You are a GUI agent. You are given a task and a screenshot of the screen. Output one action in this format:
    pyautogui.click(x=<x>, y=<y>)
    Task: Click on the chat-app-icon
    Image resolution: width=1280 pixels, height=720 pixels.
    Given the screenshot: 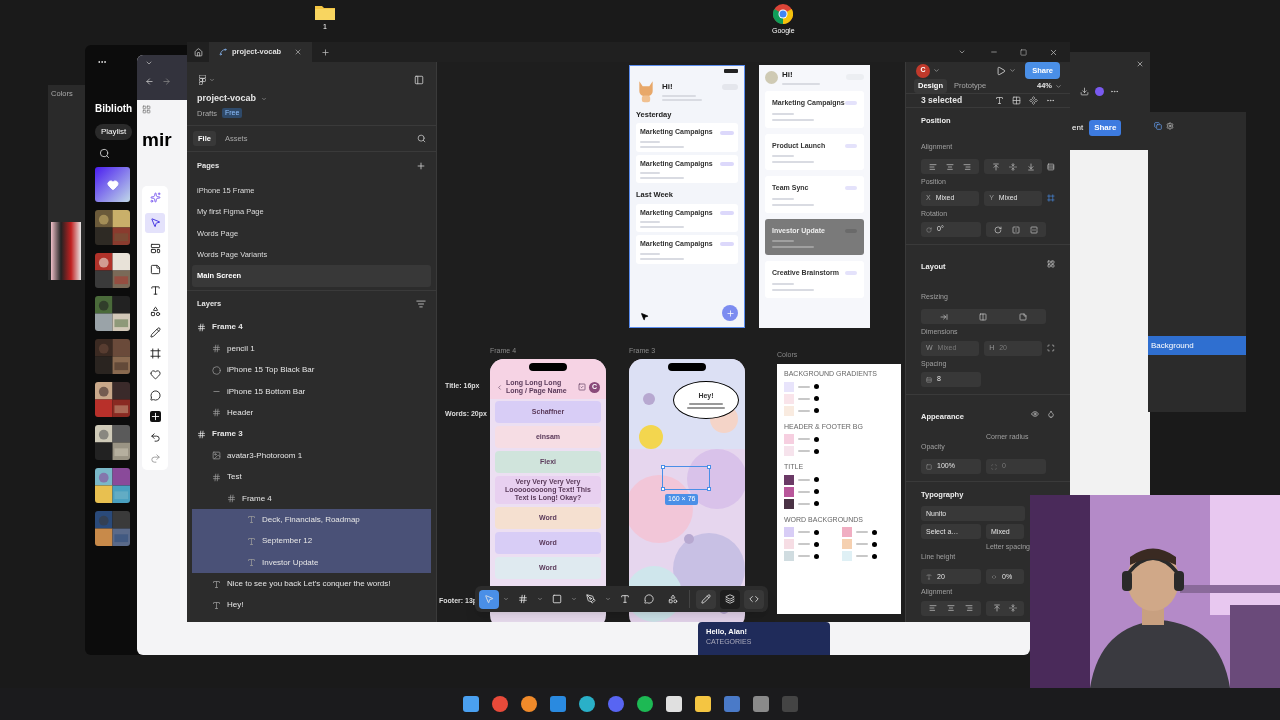 What is the action you would take?
    pyautogui.click(x=615, y=704)
    